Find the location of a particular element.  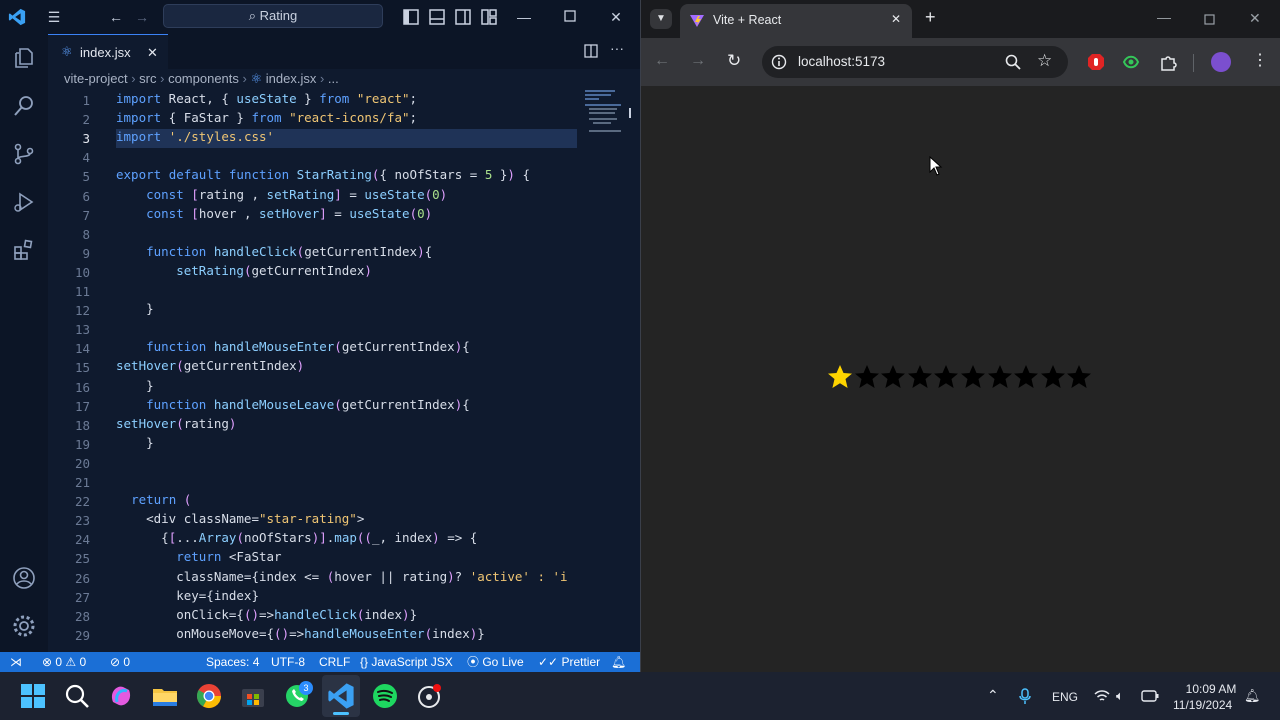

back-arrow-icon: ← is located at coordinates (116, 17).